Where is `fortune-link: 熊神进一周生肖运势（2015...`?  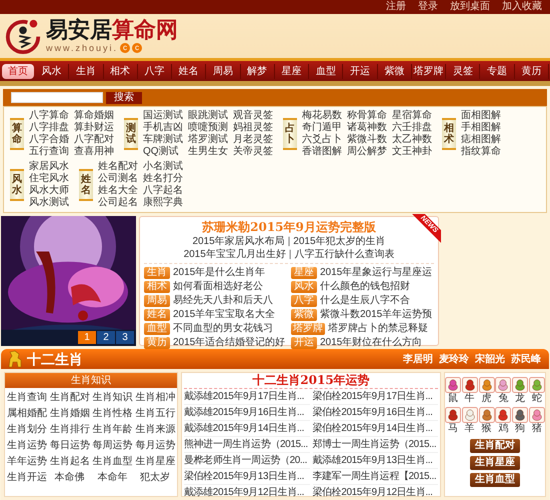
fortune-link: 熊神进一周生肖运势（2015... is located at coordinates (247, 445).